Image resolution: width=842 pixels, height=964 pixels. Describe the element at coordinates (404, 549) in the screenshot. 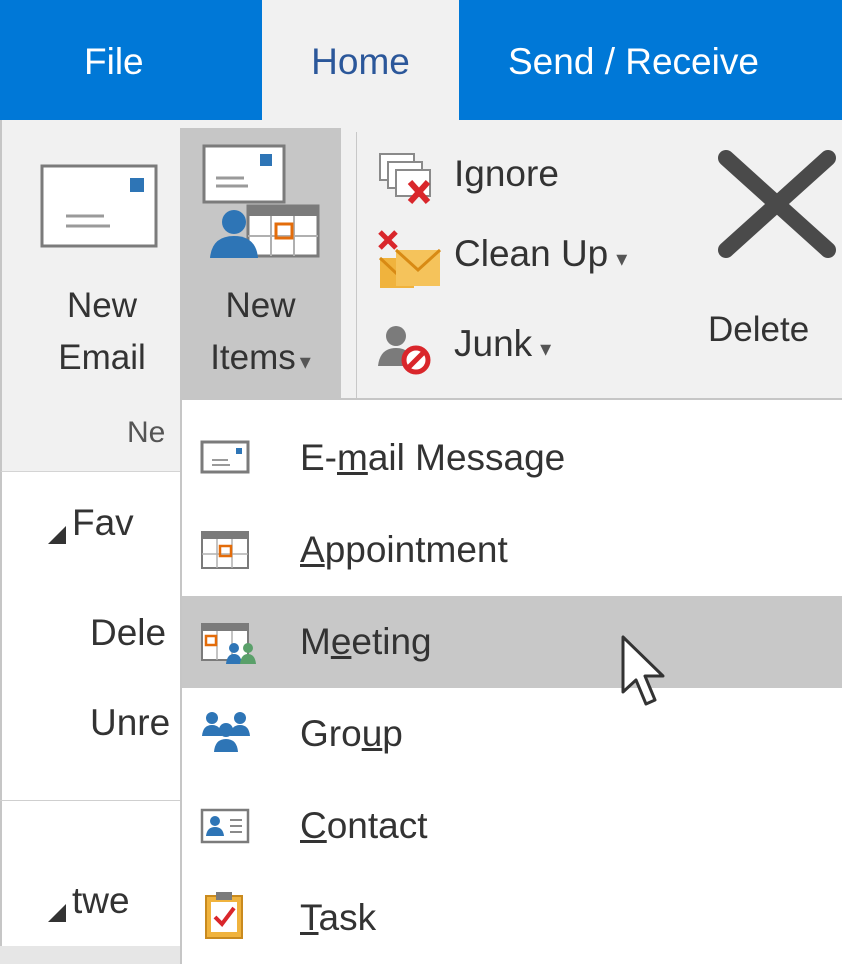

I see `menu-item-label: Appointment` at that location.